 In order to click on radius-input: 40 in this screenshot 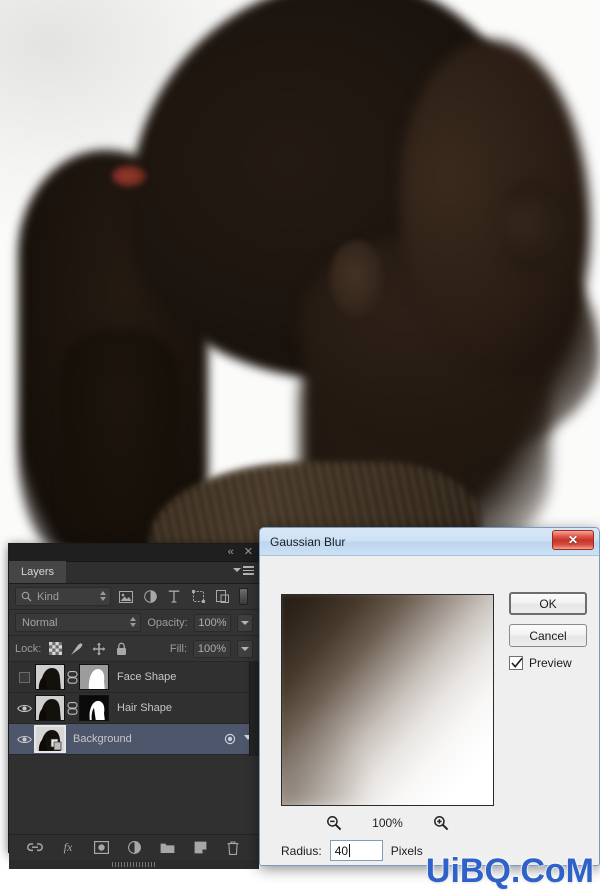, I will do `click(356, 850)`.